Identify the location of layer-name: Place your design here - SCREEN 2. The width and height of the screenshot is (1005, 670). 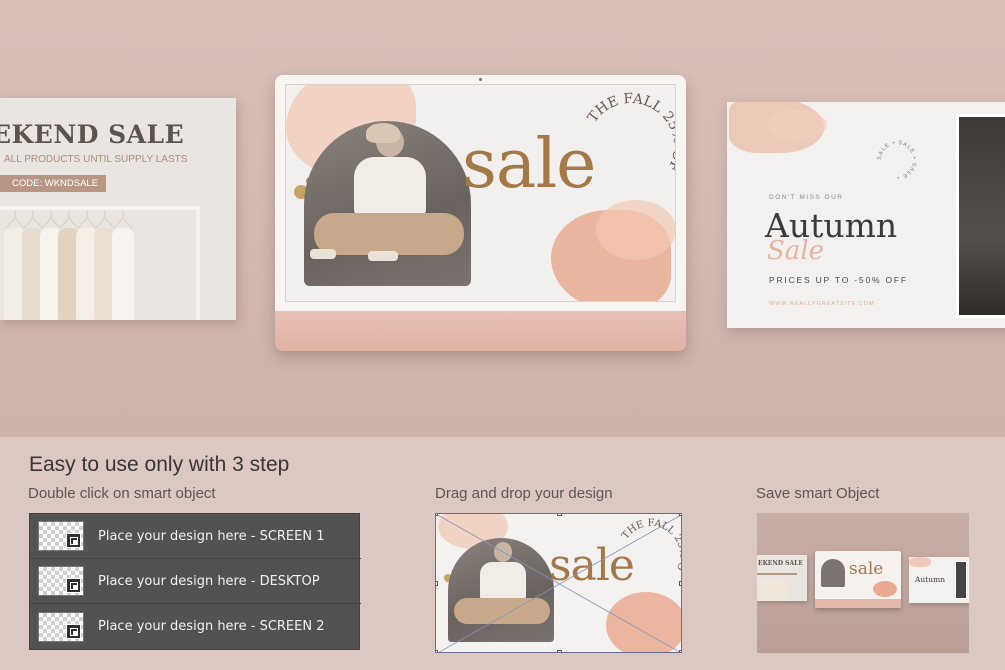
(211, 626).